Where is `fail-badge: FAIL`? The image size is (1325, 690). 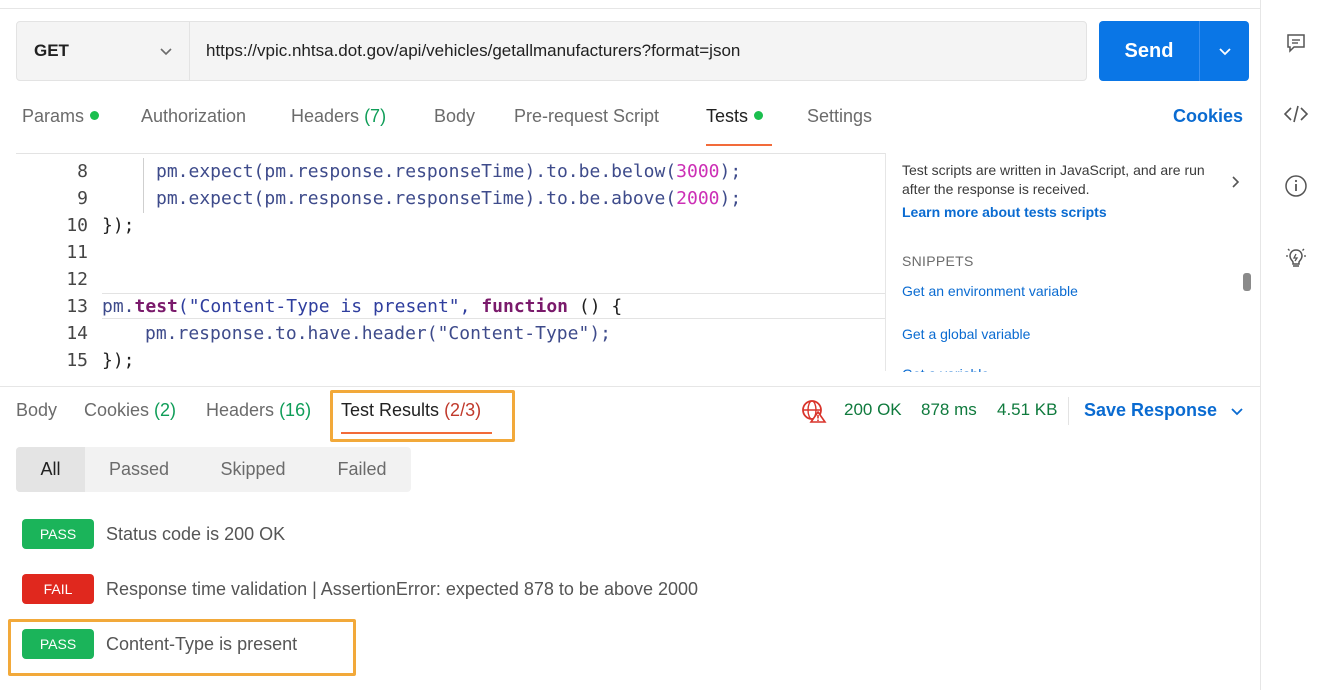 fail-badge: FAIL is located at coordinates (58, 589).